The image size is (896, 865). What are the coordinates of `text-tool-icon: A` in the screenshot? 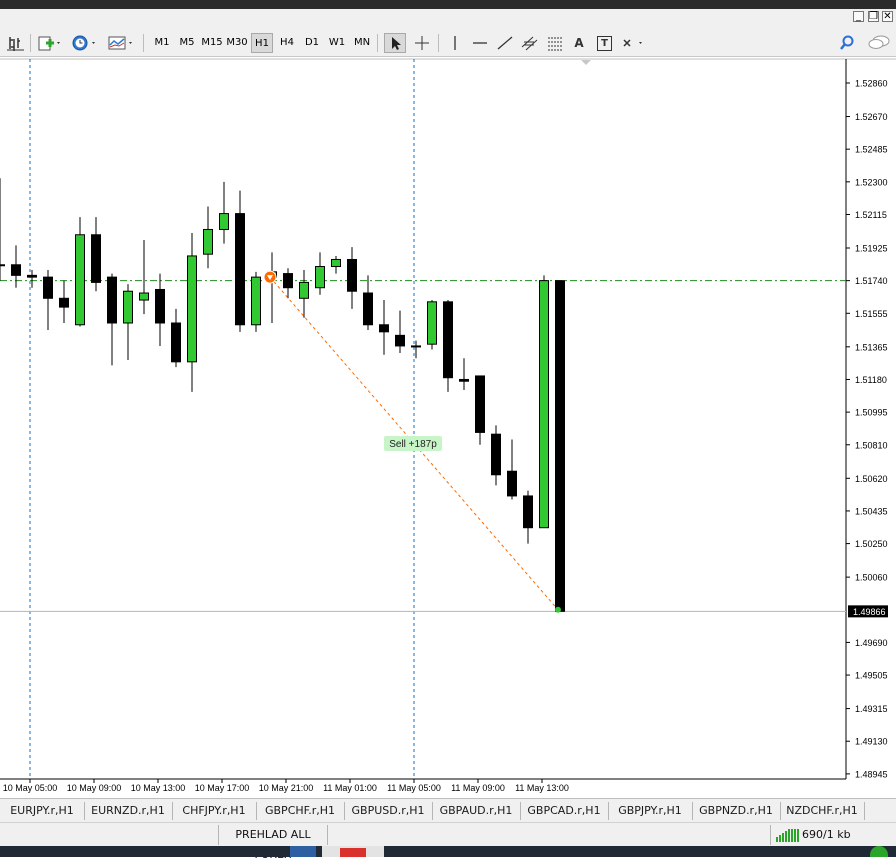 It's located at (579, 43).